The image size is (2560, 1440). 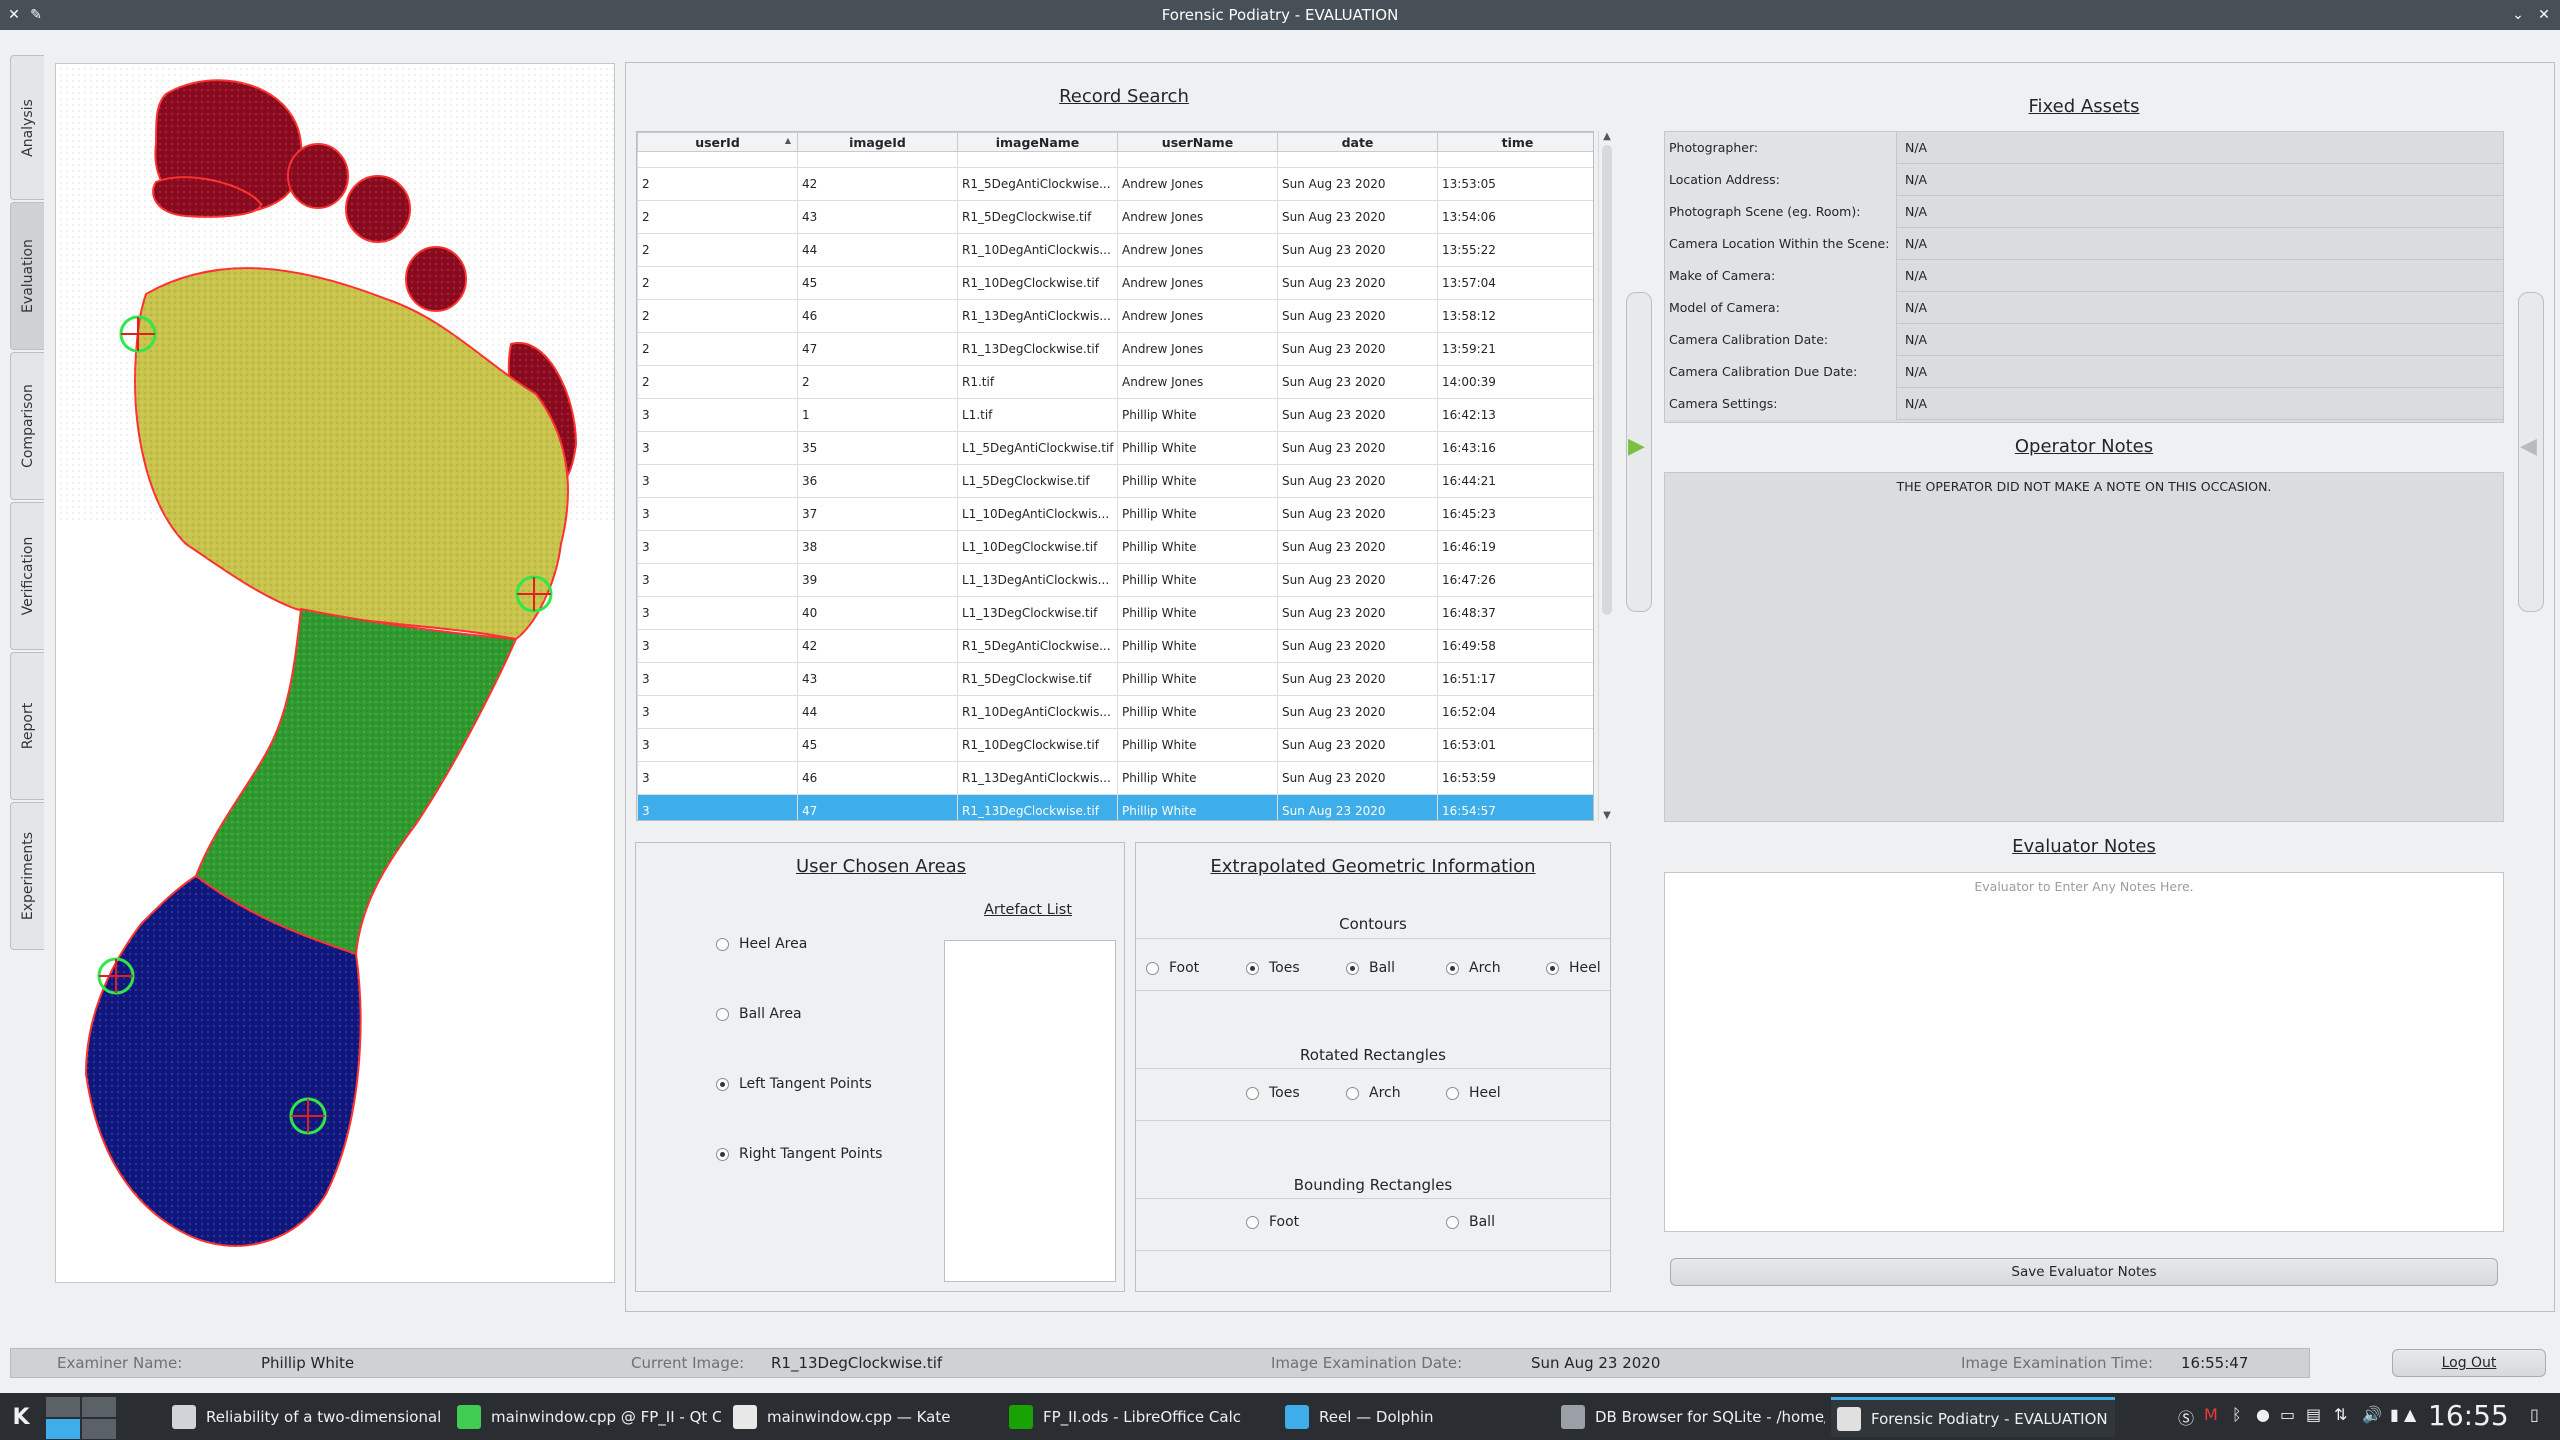 What do you see at coordinates (877, 142) in the screenshot?
I see `column-header-imageid: imageId` at bounding box center [877, 142].